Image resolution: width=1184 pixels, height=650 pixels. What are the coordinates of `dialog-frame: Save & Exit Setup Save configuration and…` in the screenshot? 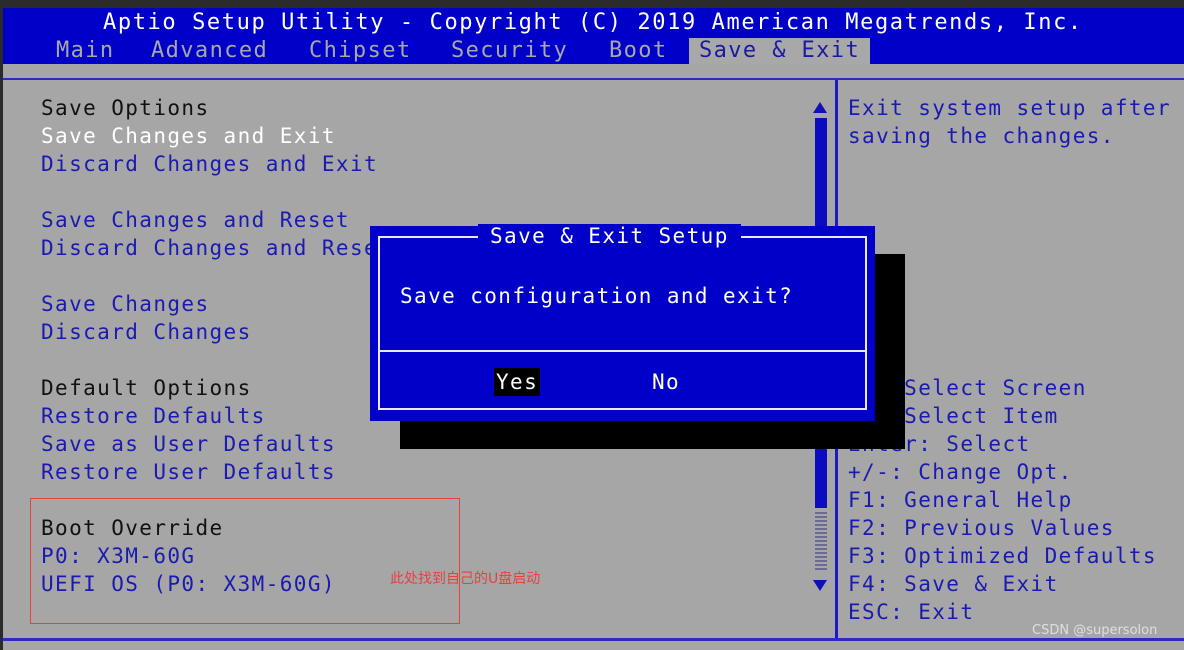 It's located at (622, 317).